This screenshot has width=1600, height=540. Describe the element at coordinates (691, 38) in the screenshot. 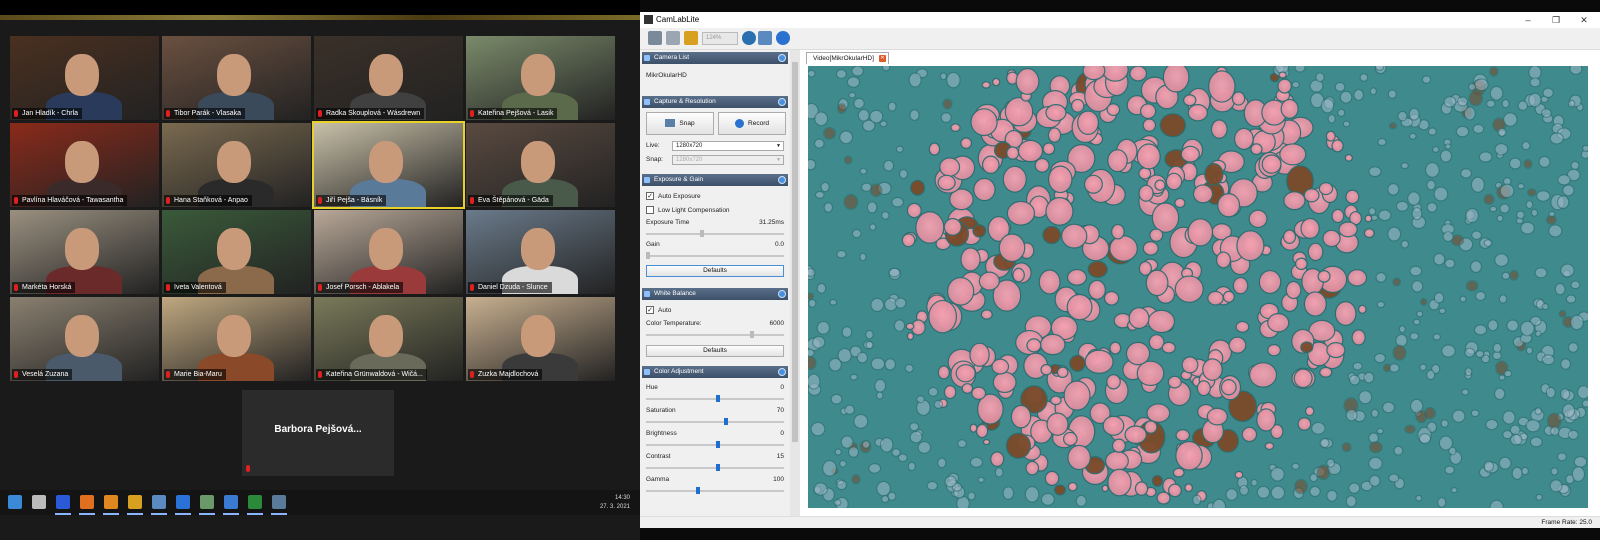

I see `snapshot-icon` at that location.